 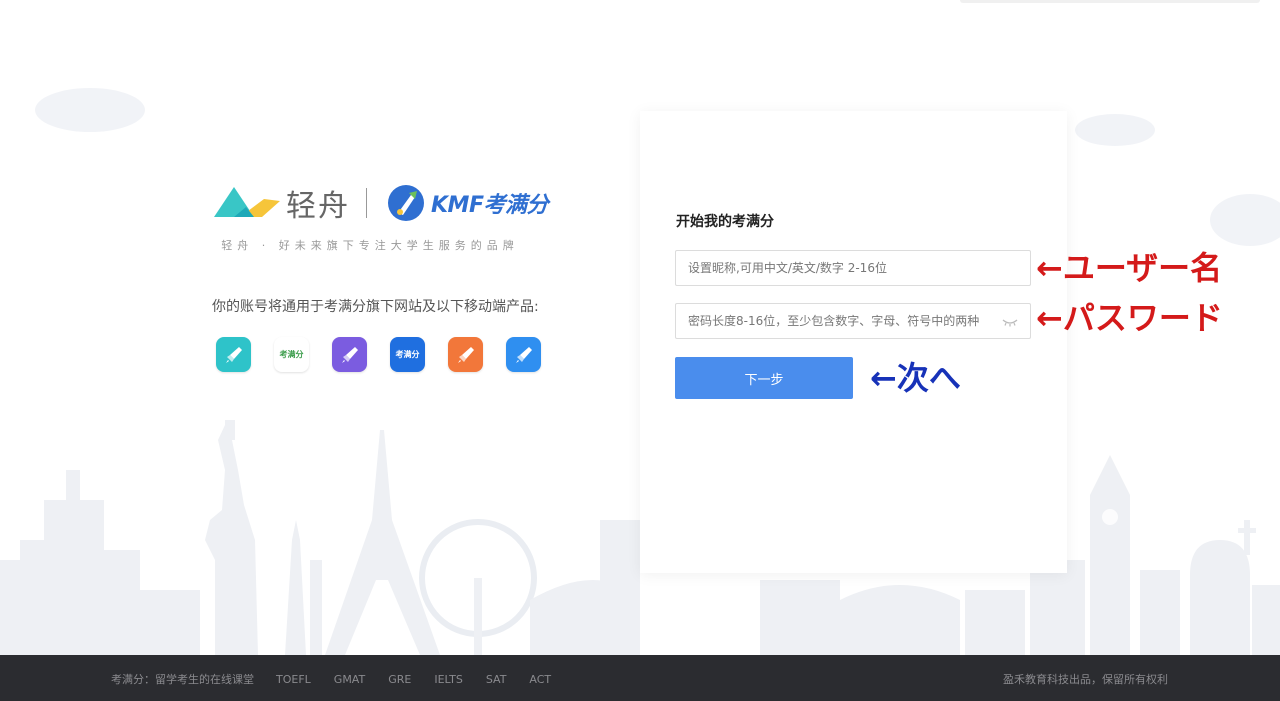 I want to click on footer-link-gre: GRE, so click(x=399, y=679).